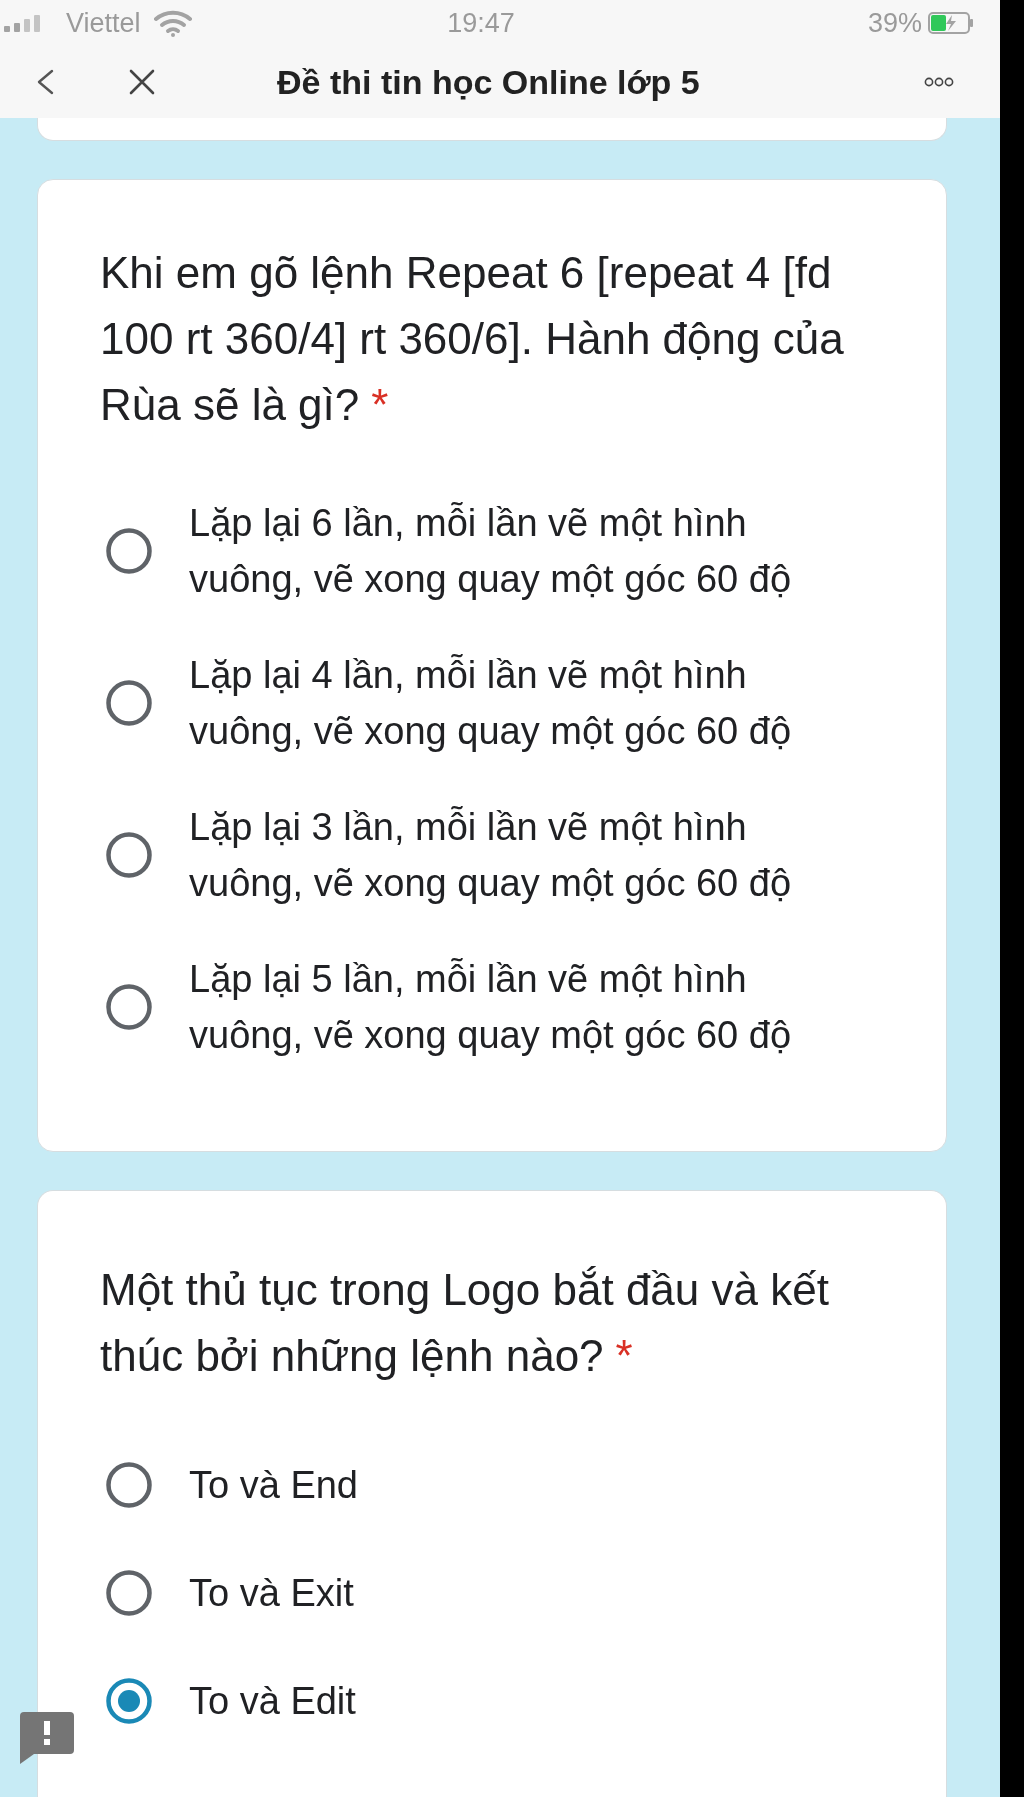  Describe the element at coordinates (22, 23) in the screenshot. I see `signal-icon` at that location.